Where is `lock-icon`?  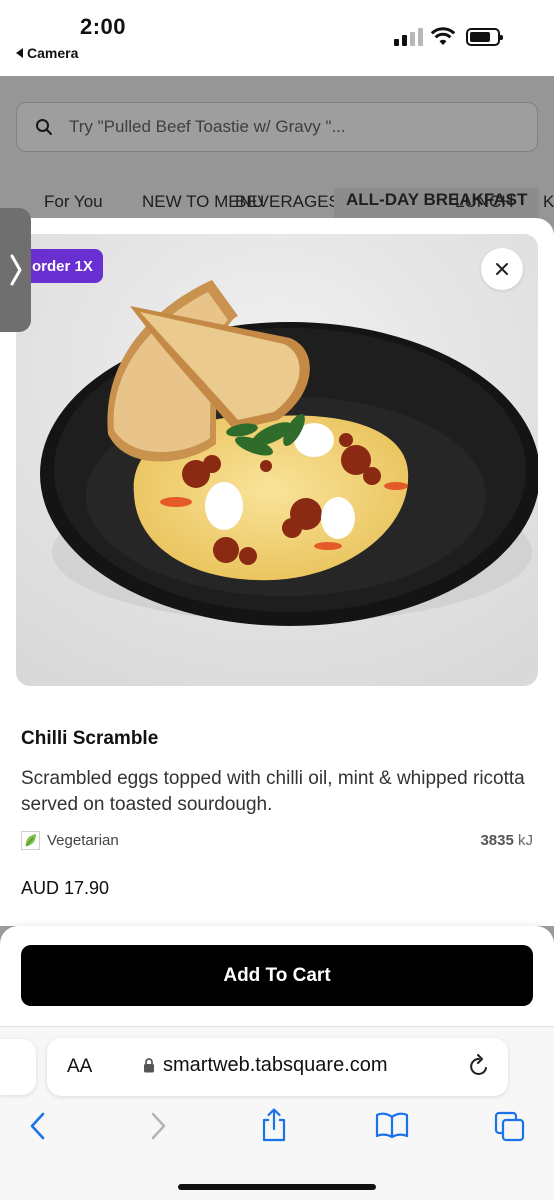 lock-icon is located at coordinates (149, 1065).